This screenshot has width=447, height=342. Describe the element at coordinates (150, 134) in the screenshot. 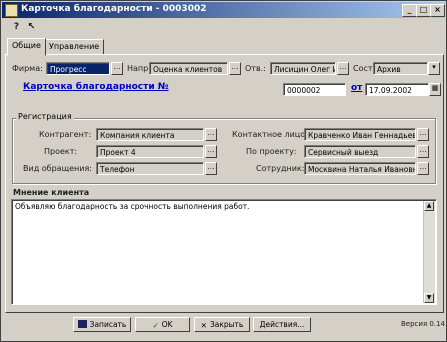

I see `counterparty-field: Компания клиента` at that location.